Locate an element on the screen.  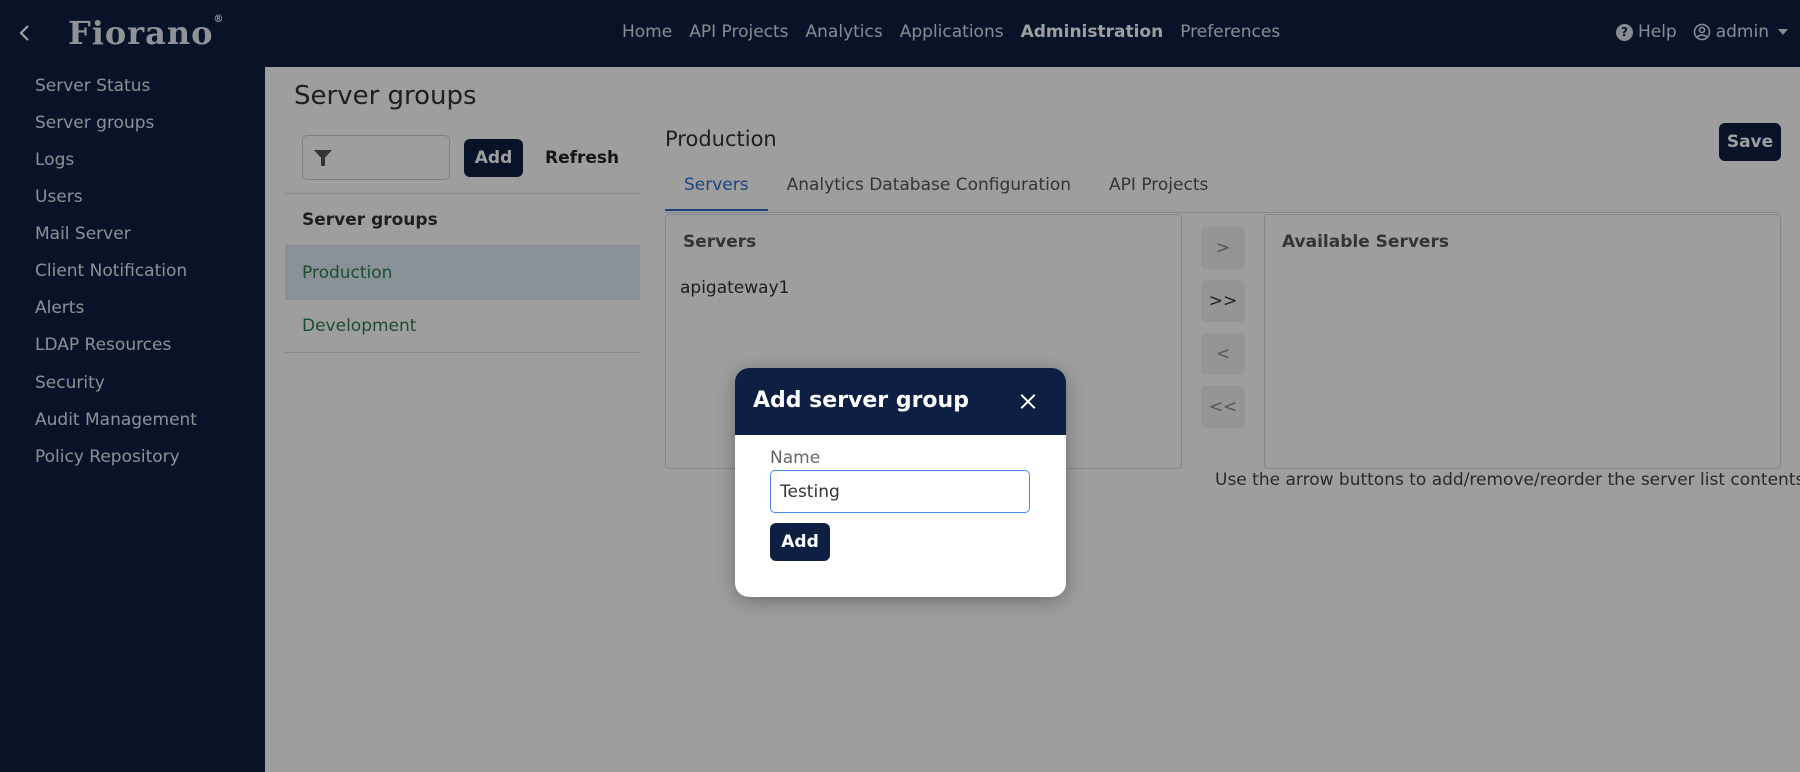
dialog-title: Add server group is located at coordinates (861, 400).